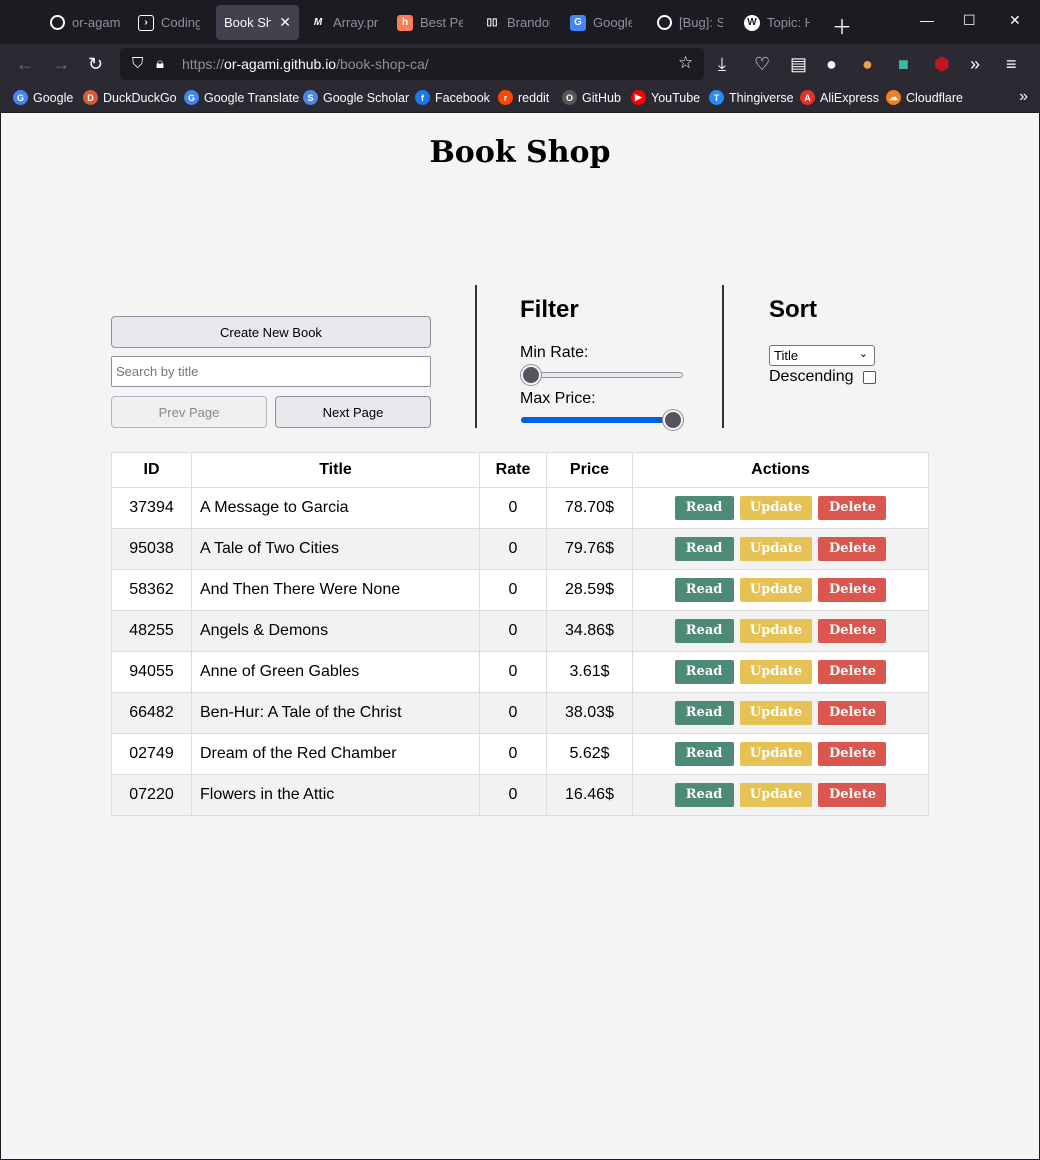 This screenshot has height=1160, width=1040. What do you see at coordinates (534, 97) in the screenshot?
I see `bookmark-label: reddit` at bounding box center [534, 97].